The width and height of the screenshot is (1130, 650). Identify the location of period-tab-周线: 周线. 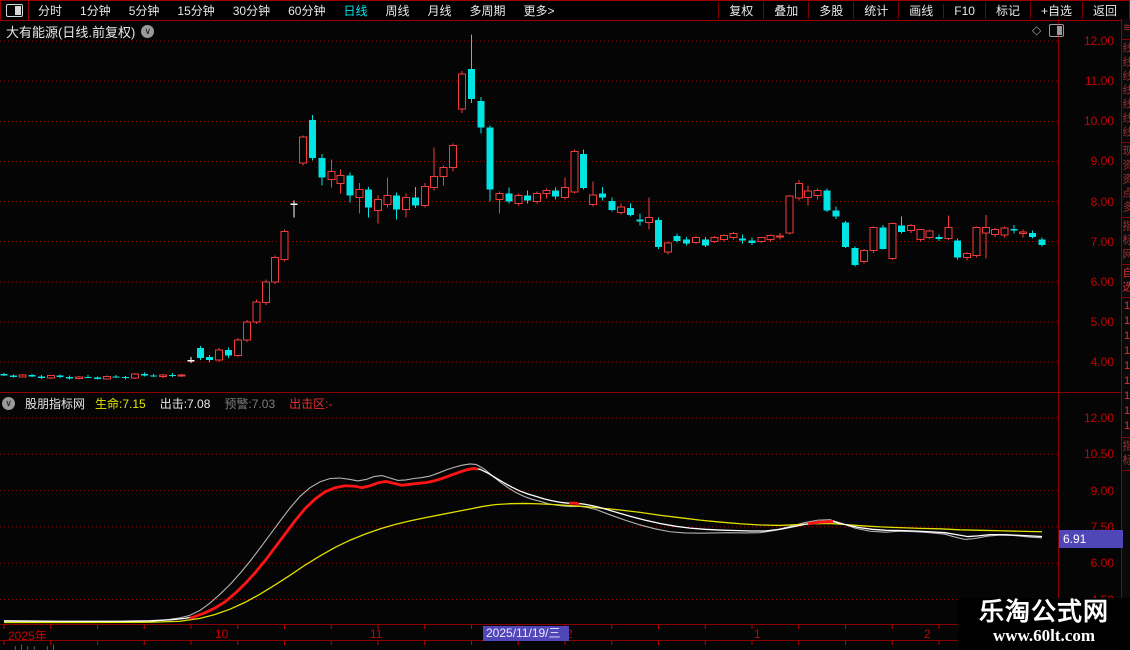
(397, 10).